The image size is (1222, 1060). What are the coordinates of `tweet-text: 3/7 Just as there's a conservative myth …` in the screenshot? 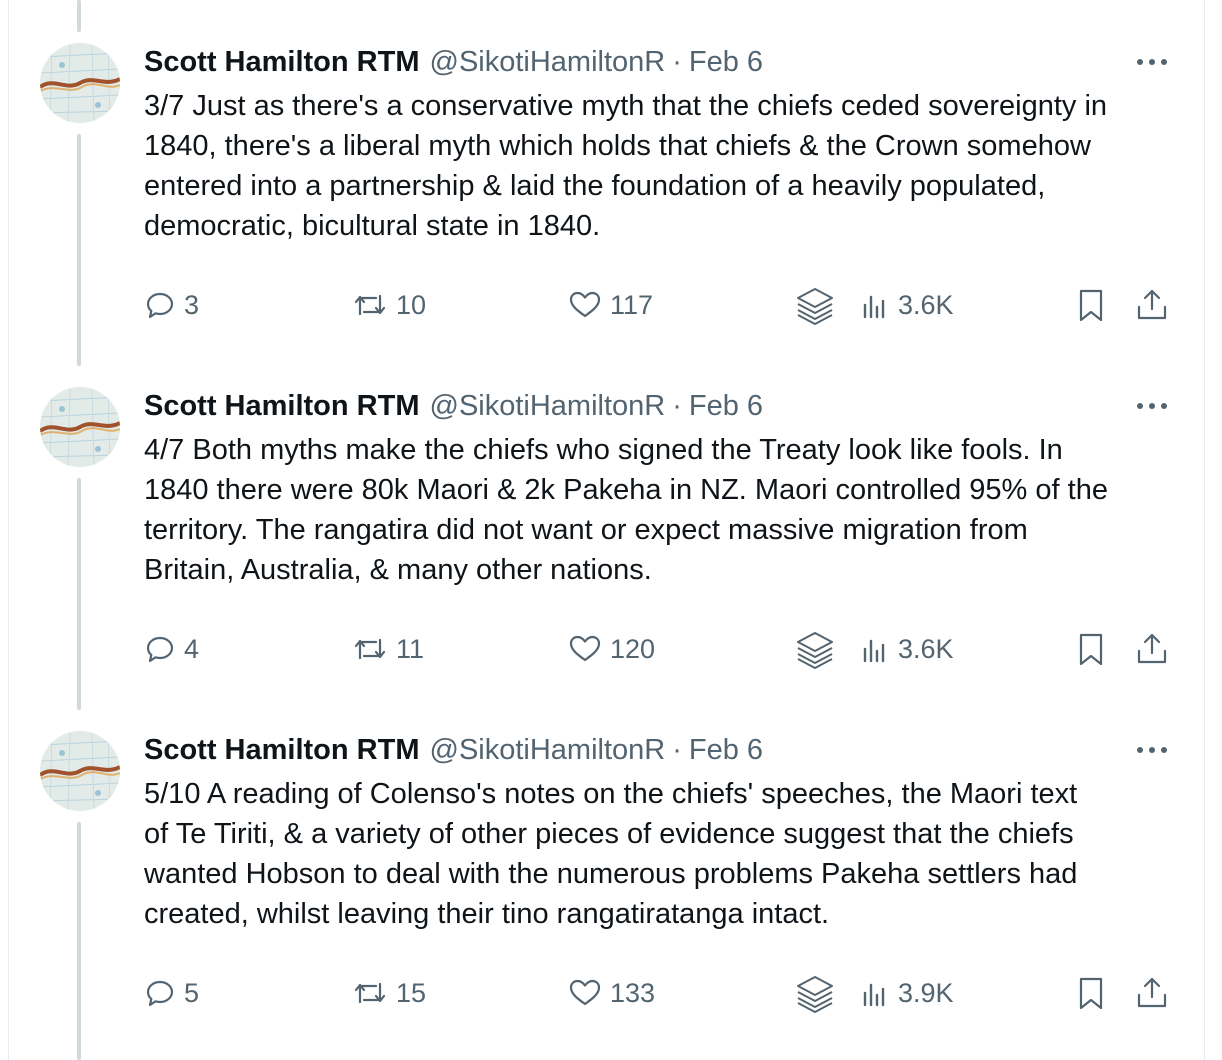 It's located at (626, 166).